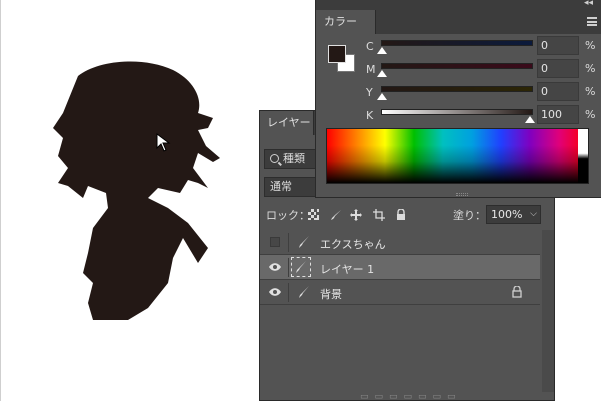  Describe the element at coordinates (457, 89) in the screenshot. I see `yellow-slider-track` at that location.